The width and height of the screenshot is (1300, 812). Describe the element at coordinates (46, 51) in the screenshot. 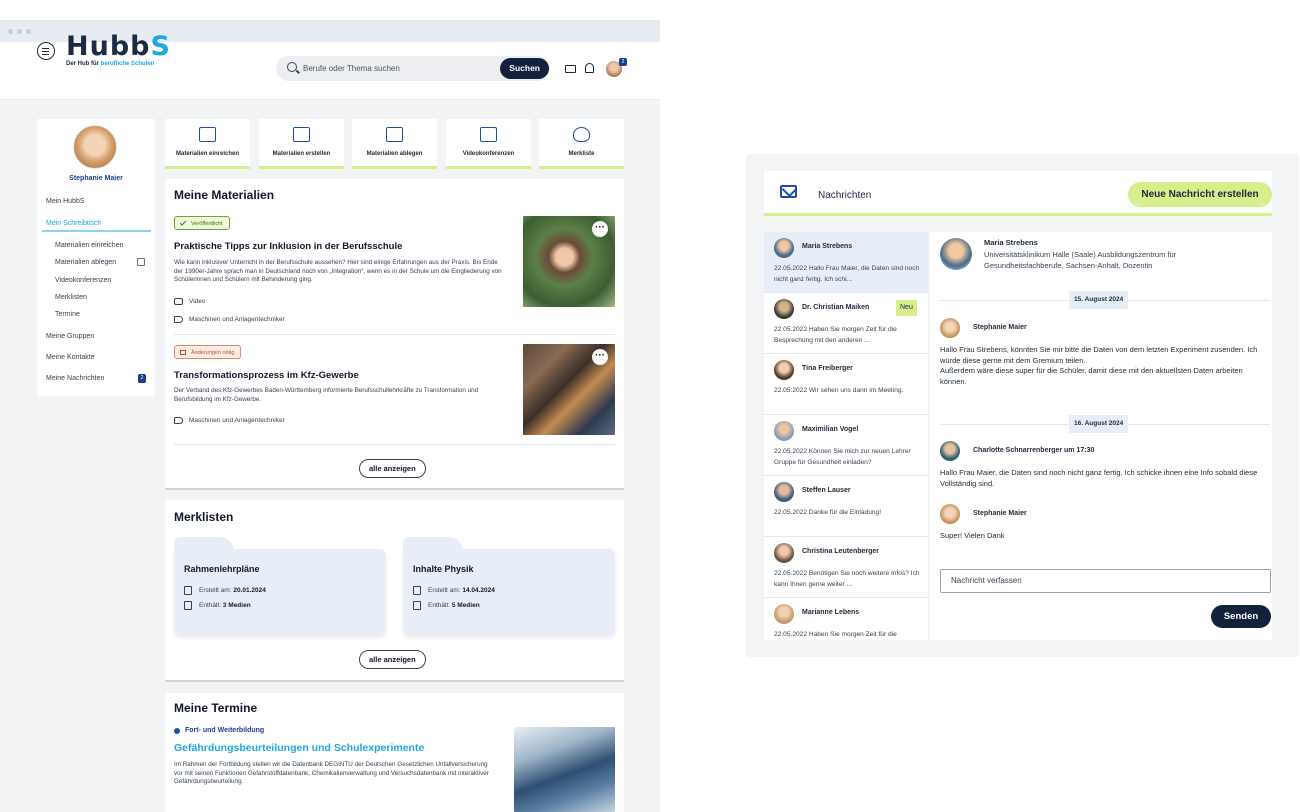

I see `hamburger-menu-icon` at that location.